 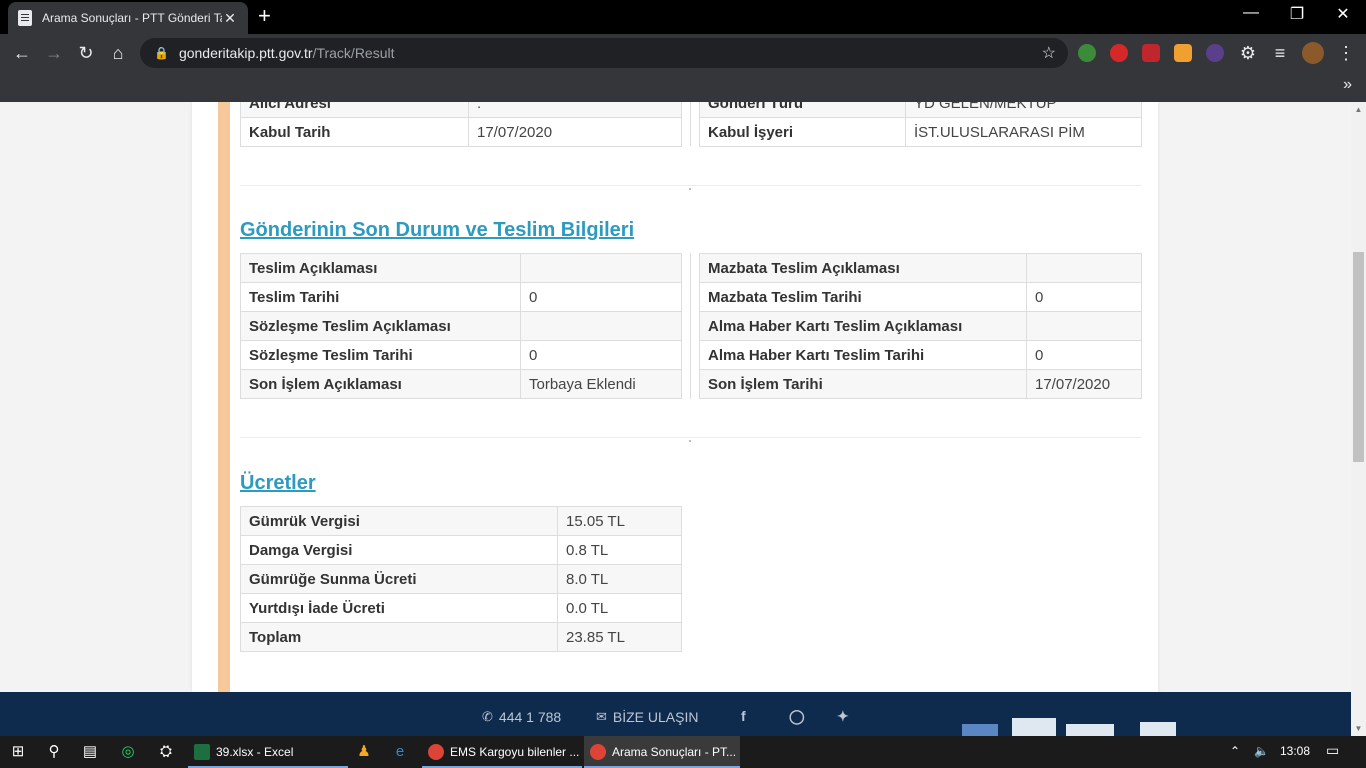 I want to click on twitter-icon: ✦, so click(x=843, y=716).